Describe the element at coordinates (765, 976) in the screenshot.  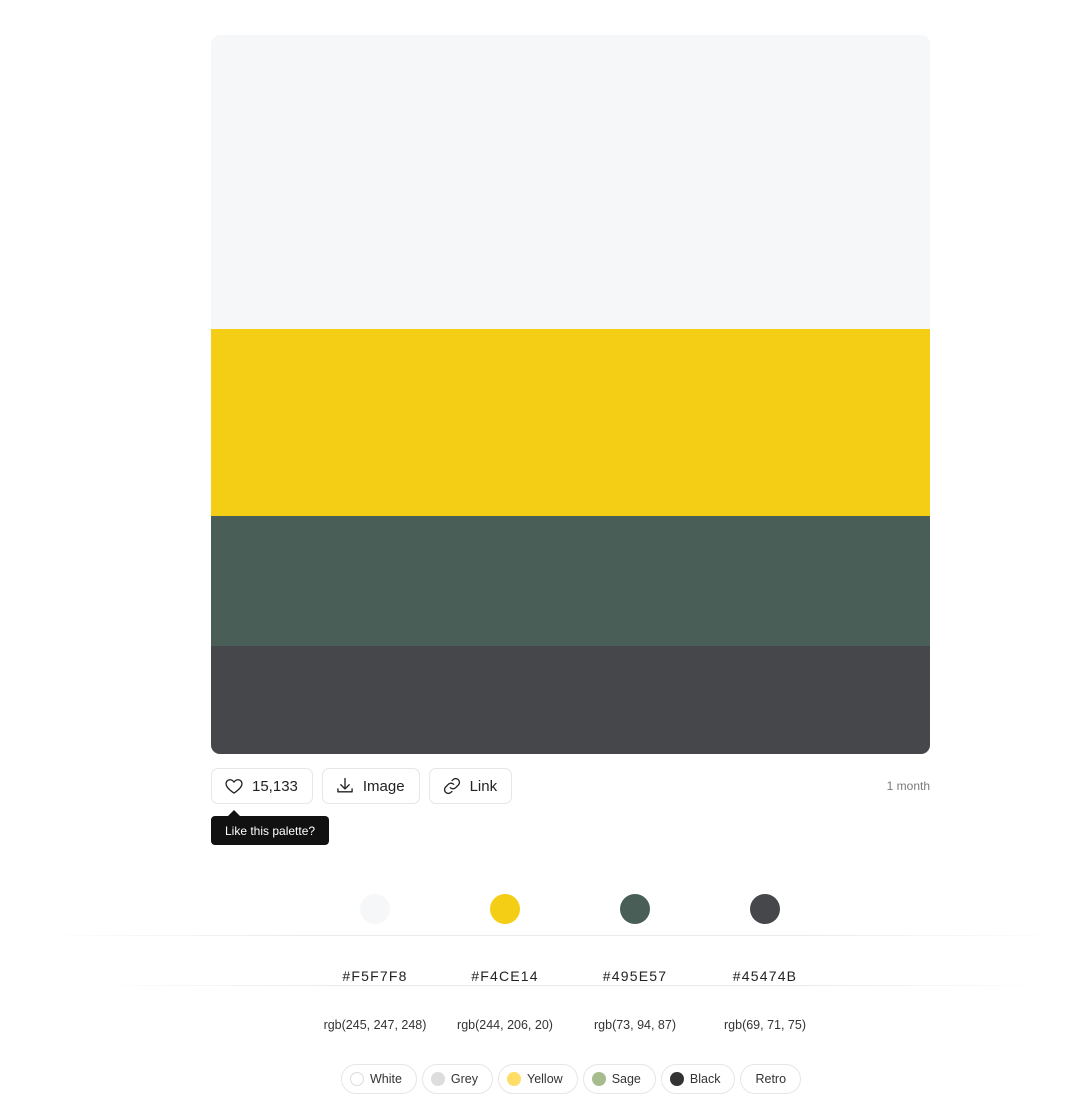
I see `hex-code: #45474B` at that location.